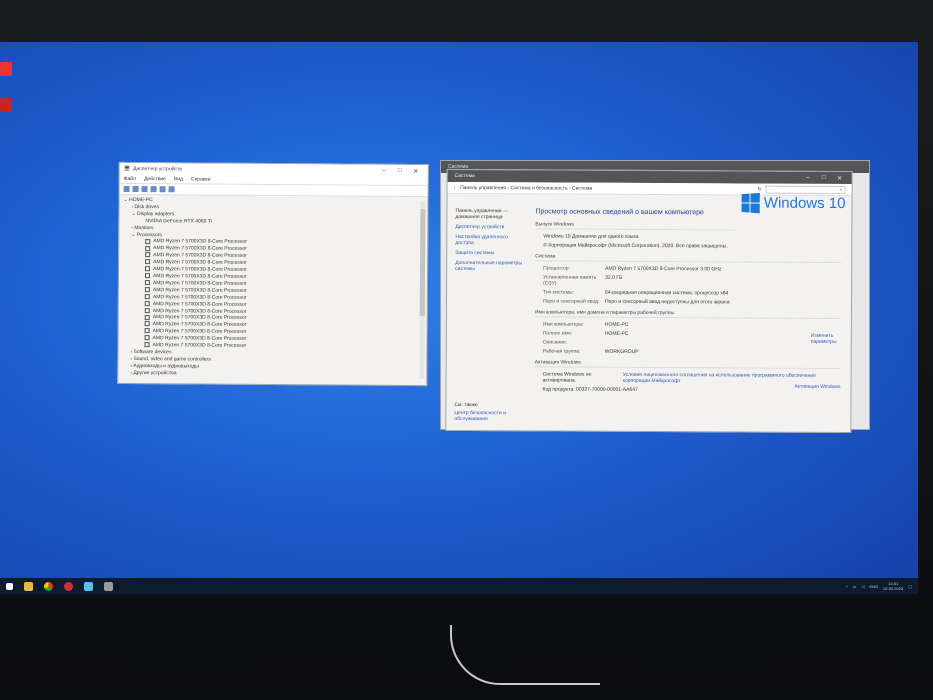 The height and width of the screenshot is (700, 933). What do you see at coordinates (567, 377) in the screenshot?
I see `activation-status: Система Windows не активирована.` at bounding box center [567, 377].